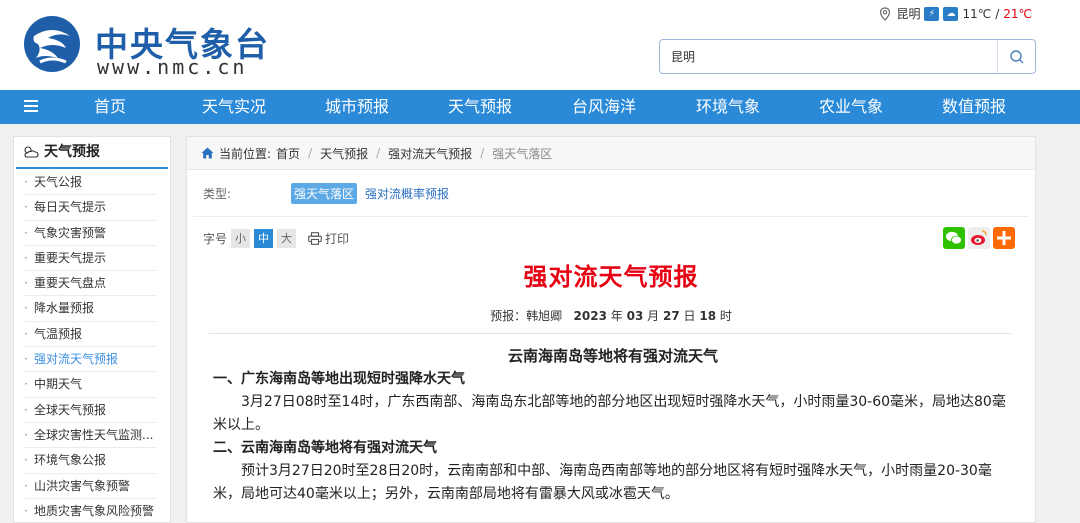 The width and height of the screenshot is (1080, 523). What do you see at coordinates (954, 238) in the screenshot?
I see `wechat-share-icon` at bounding box center [954, 238].